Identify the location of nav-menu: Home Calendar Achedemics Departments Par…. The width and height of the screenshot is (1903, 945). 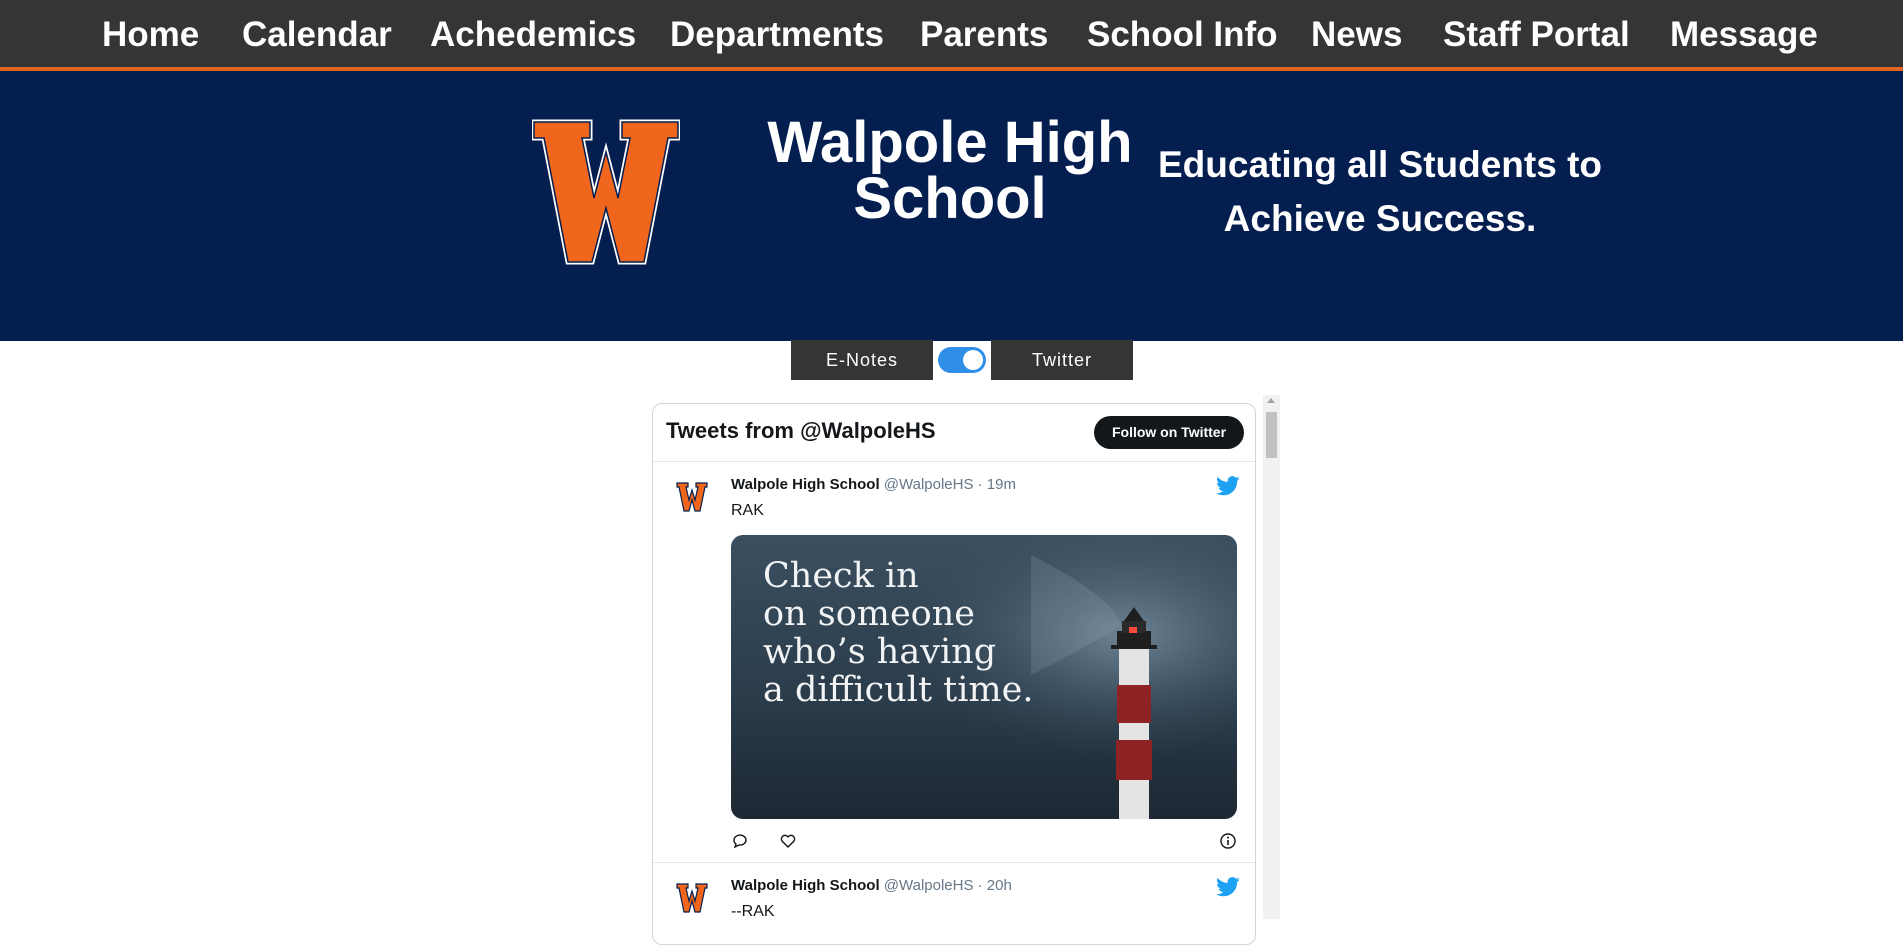
(951, 33).